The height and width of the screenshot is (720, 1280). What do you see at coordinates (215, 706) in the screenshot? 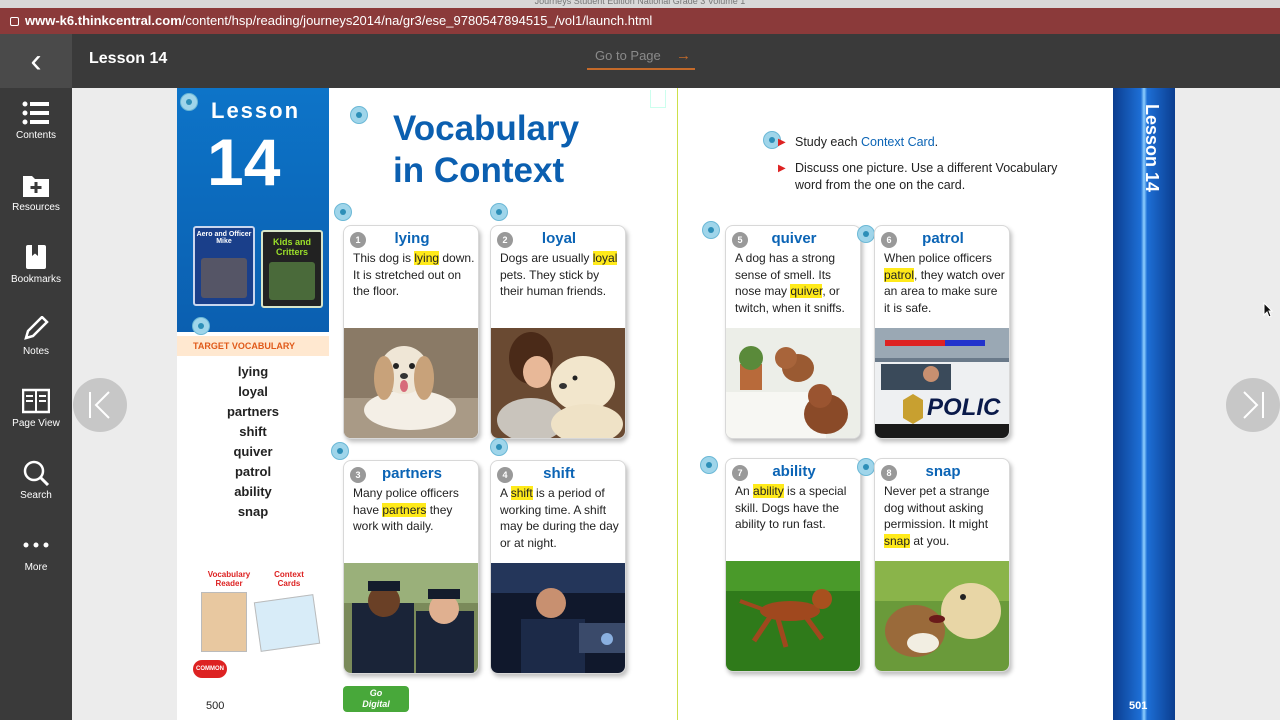
I see `page-number-left: 500` at bounding box center [215, 706].